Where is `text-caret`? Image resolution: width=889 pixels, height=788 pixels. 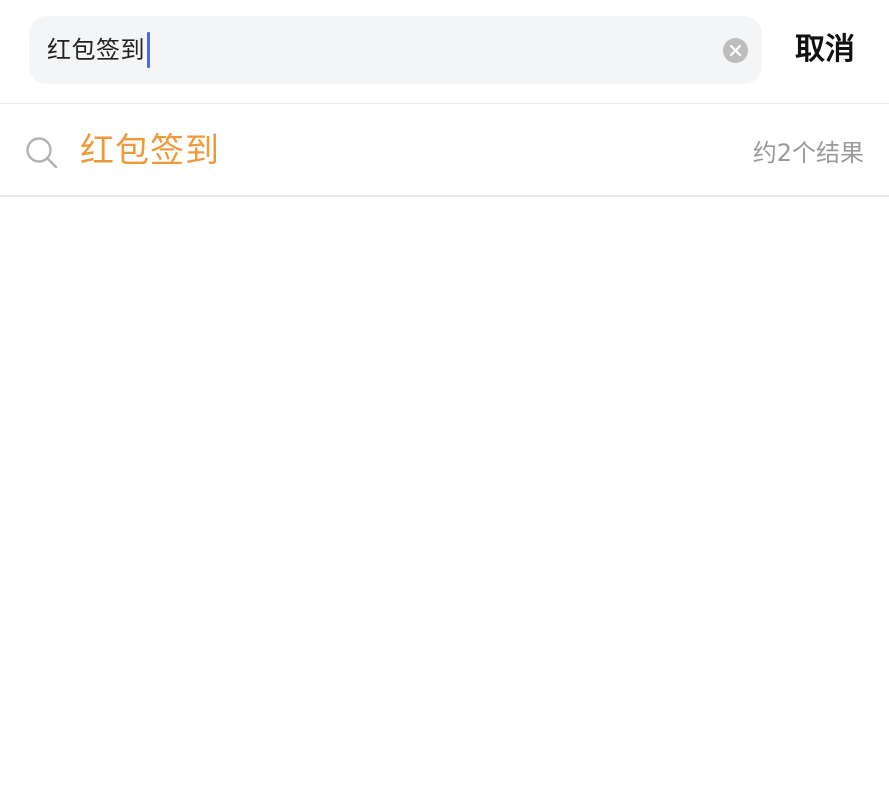
text-caret is located at coordinates (148, 50).